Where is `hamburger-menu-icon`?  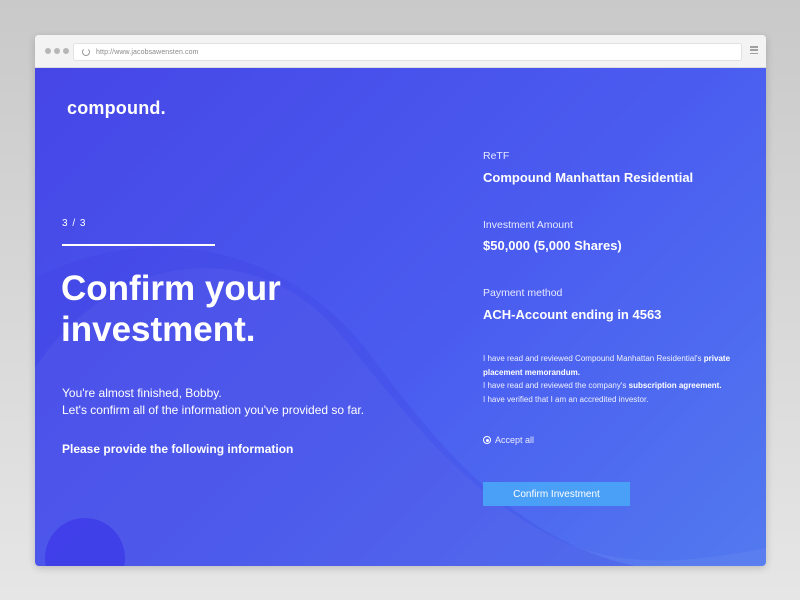 hamburger-menu-icon is located at coordinates (754, 50).